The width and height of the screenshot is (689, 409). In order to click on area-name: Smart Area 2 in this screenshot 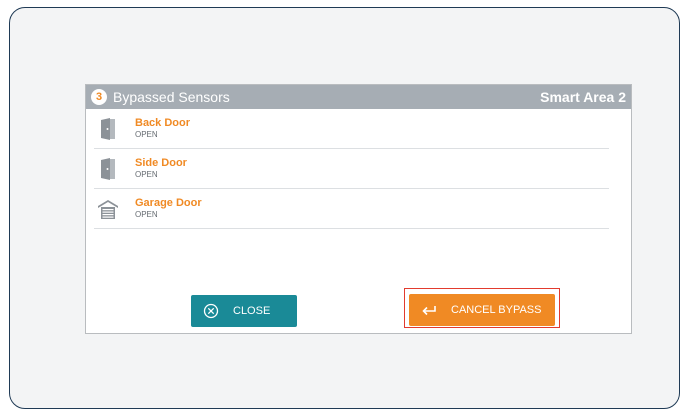, I will do `click(583, 97)`.